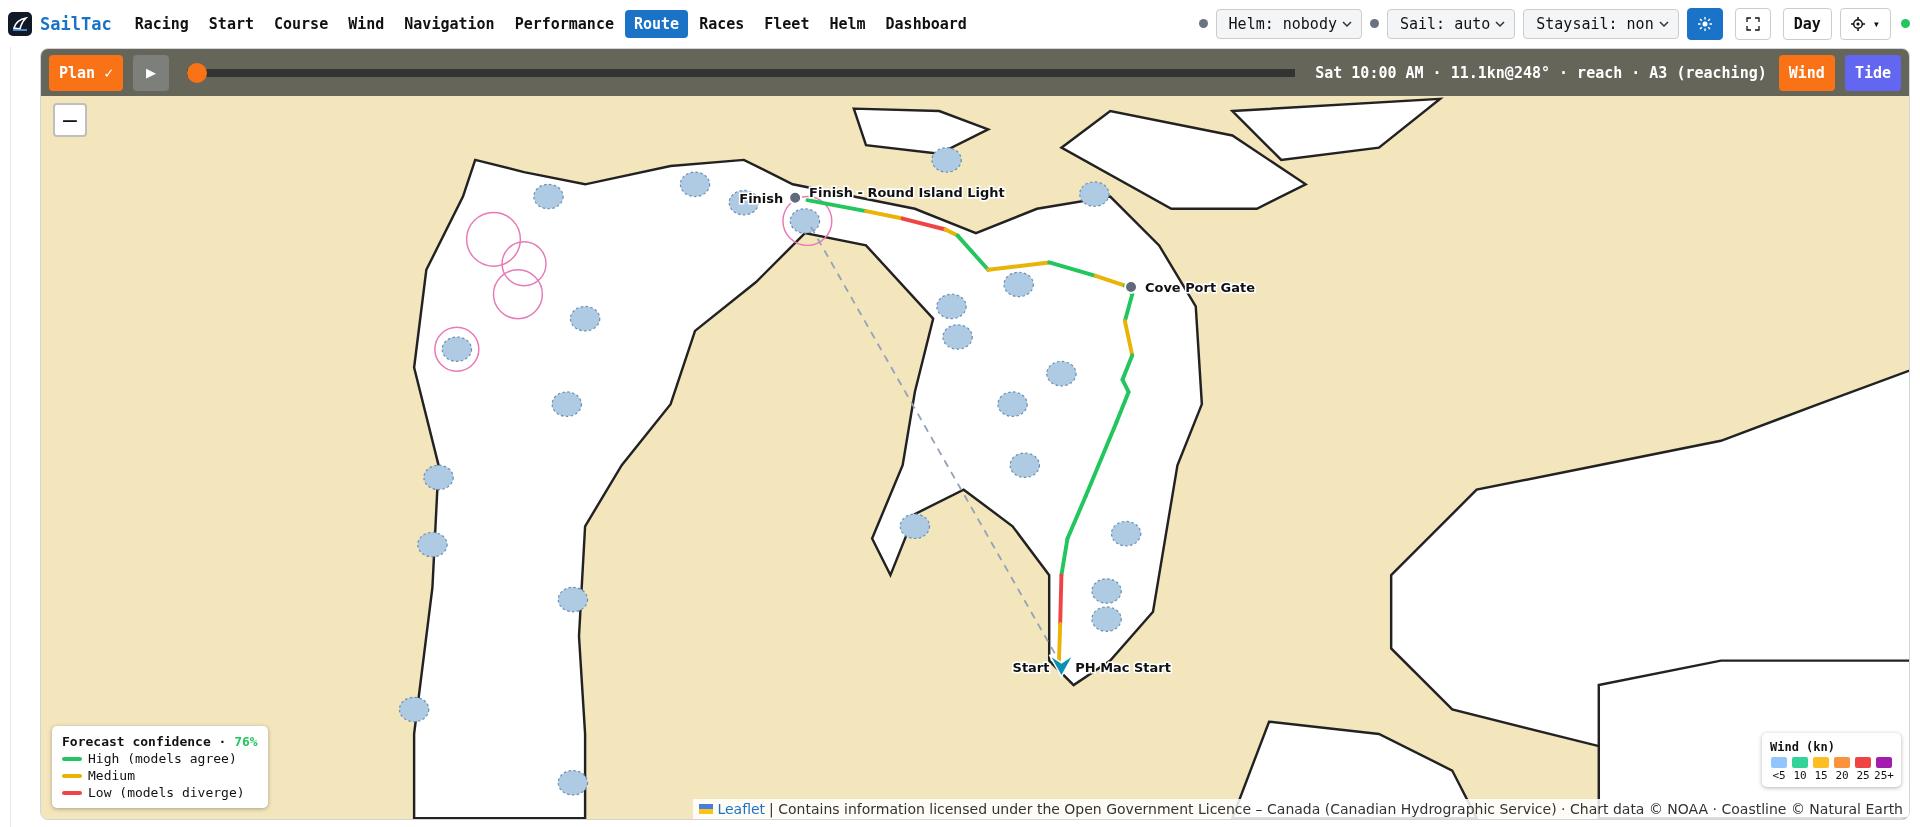  Describe the element at coordinates (111, 775) in the screenshot. I see `legend-label: Medium` at that location.